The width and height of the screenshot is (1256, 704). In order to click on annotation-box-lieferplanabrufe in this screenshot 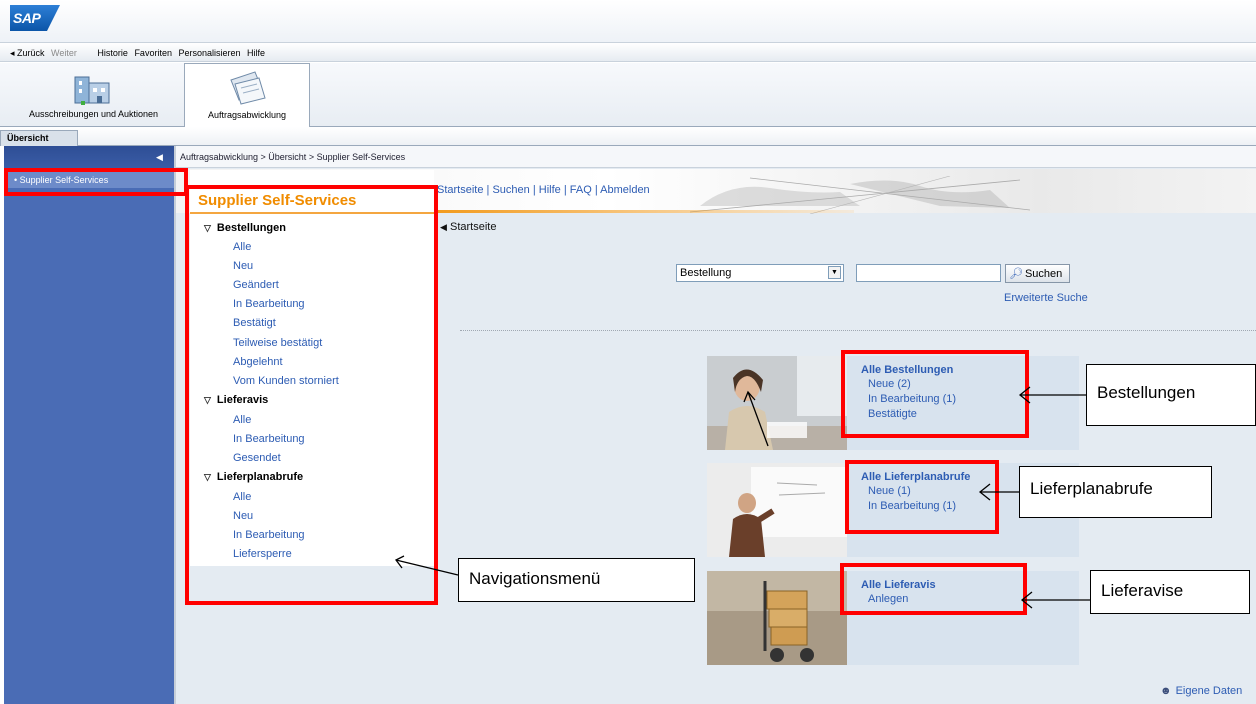, I will do `click(922, 497)`.